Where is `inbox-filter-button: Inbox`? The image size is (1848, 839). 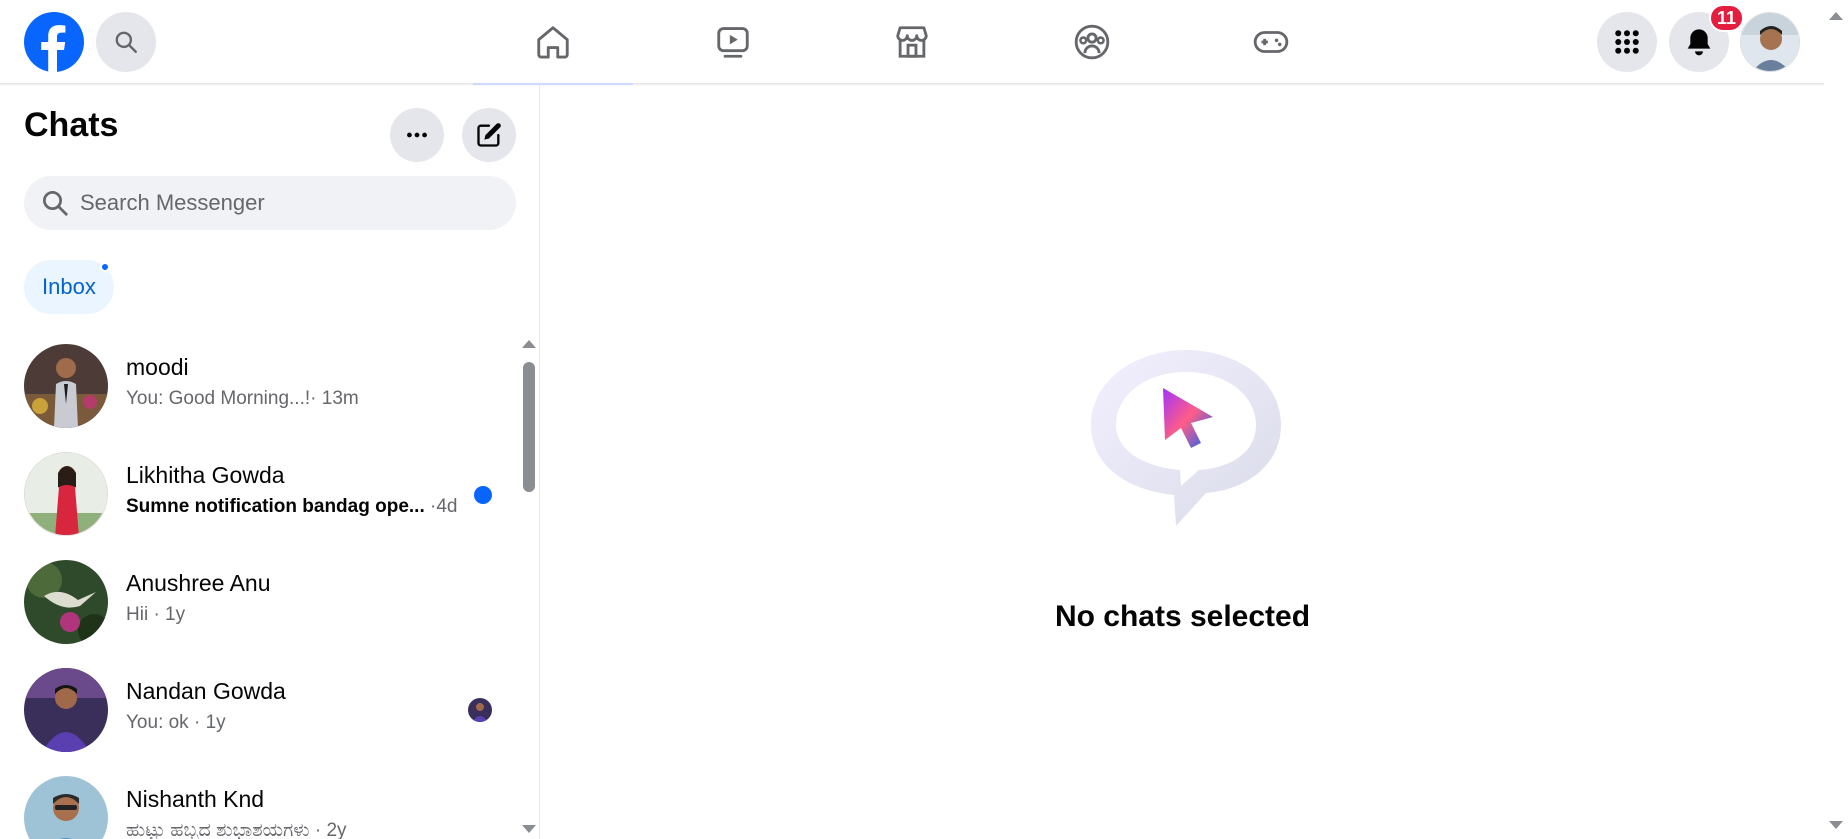 inbox-filter-button: Inbox is located at coordinates (69, 287).